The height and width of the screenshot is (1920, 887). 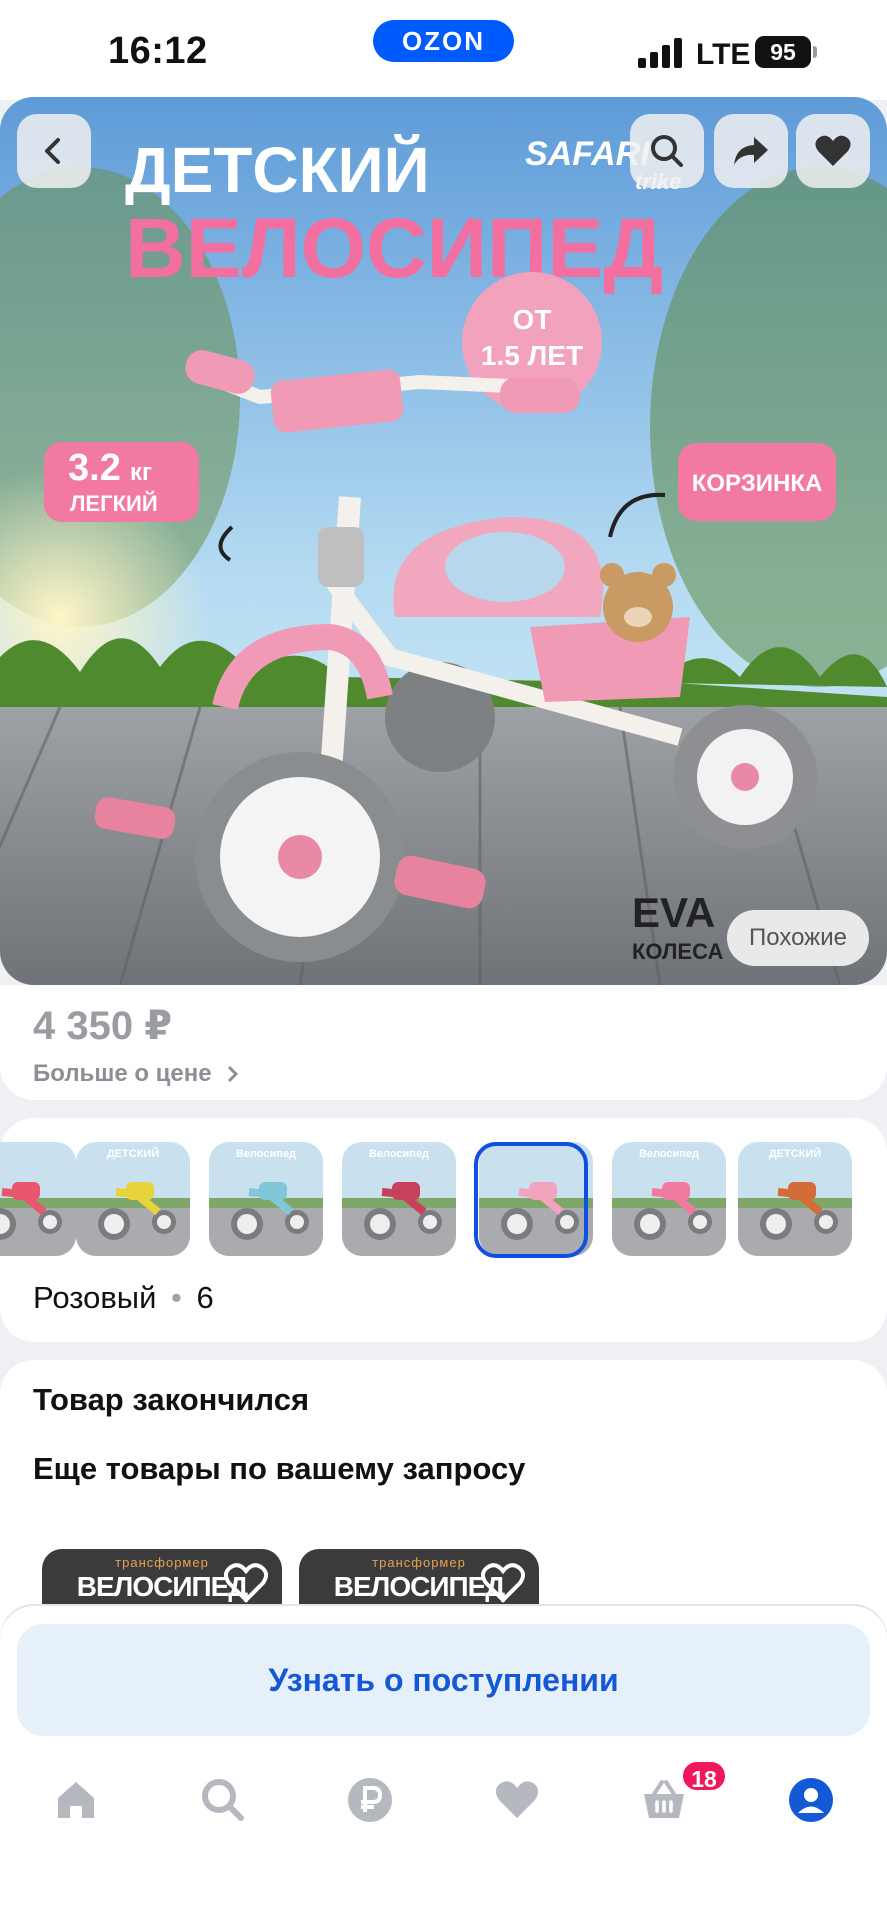 What do you see at coordinates (277, 169) in the screenshot?
I see `headline-1: ДЕТСКИЙ` at bounding box center [277, 169].